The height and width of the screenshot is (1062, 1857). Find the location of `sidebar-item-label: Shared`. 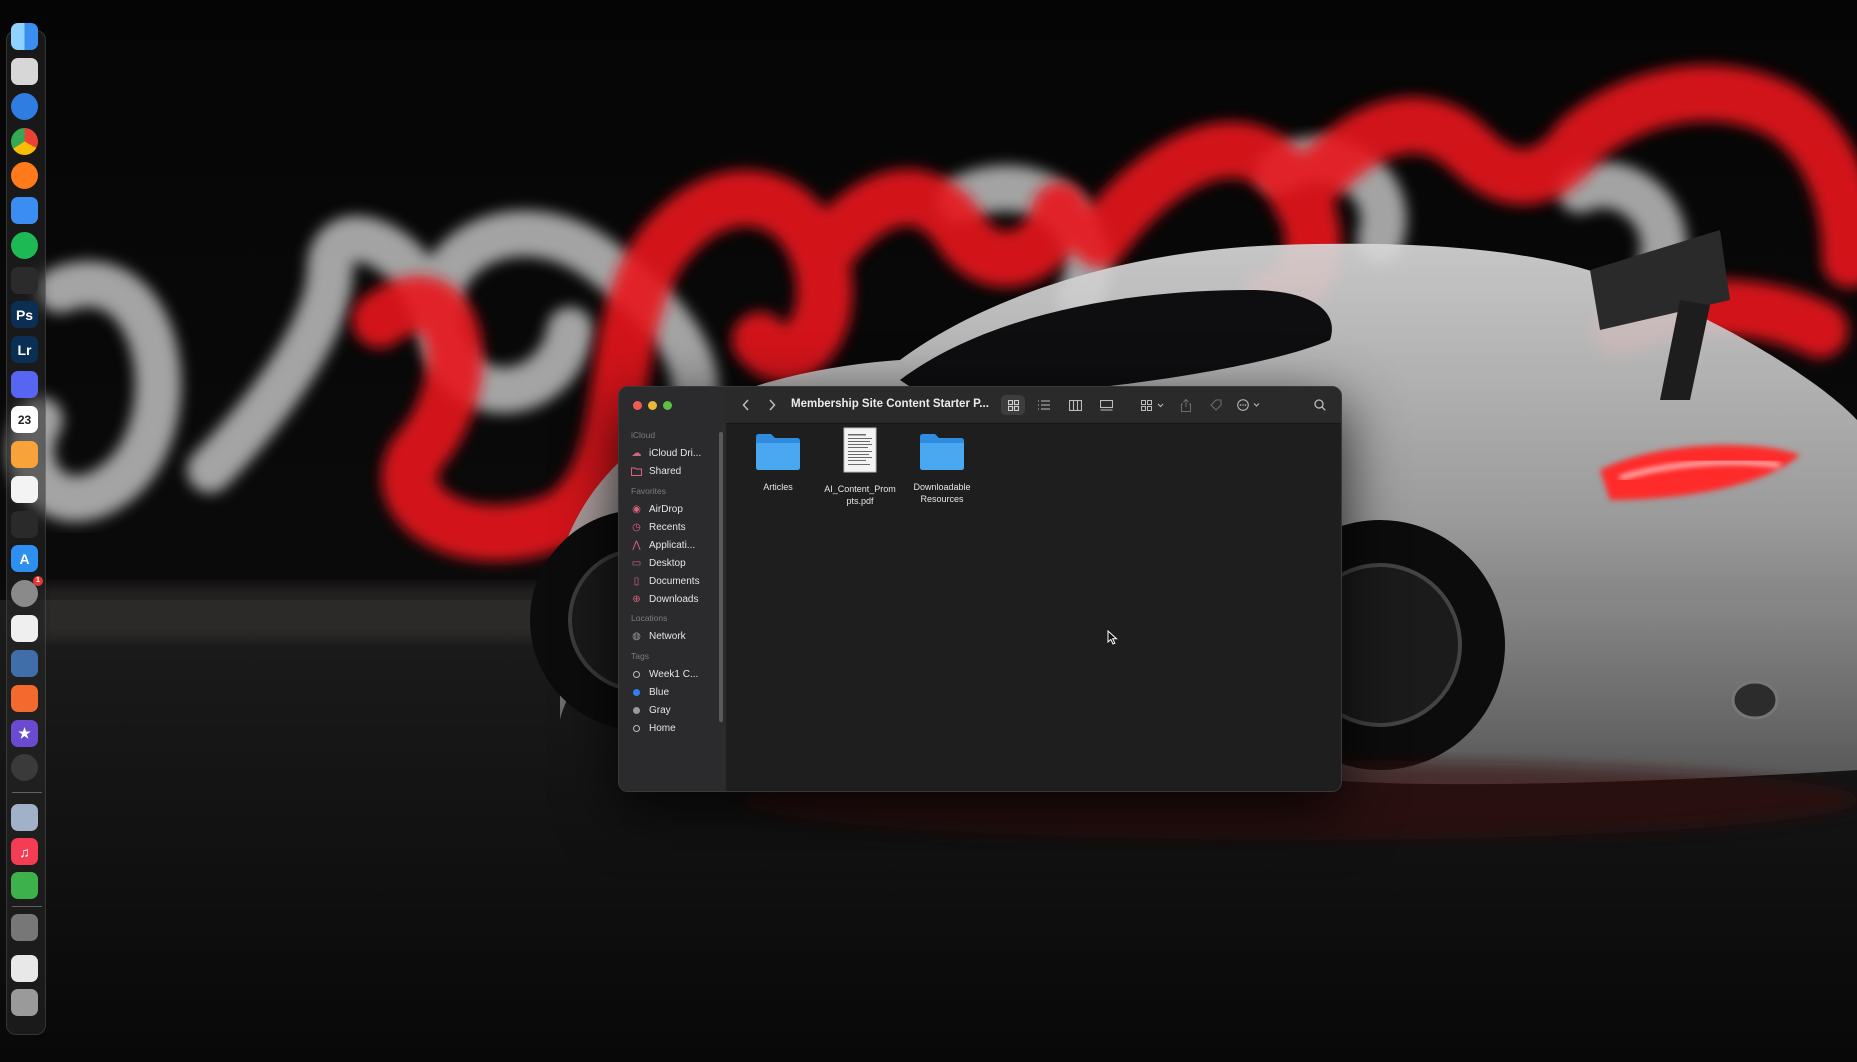

sidebar-item-label: Shared is located at coordinates (665, 471).